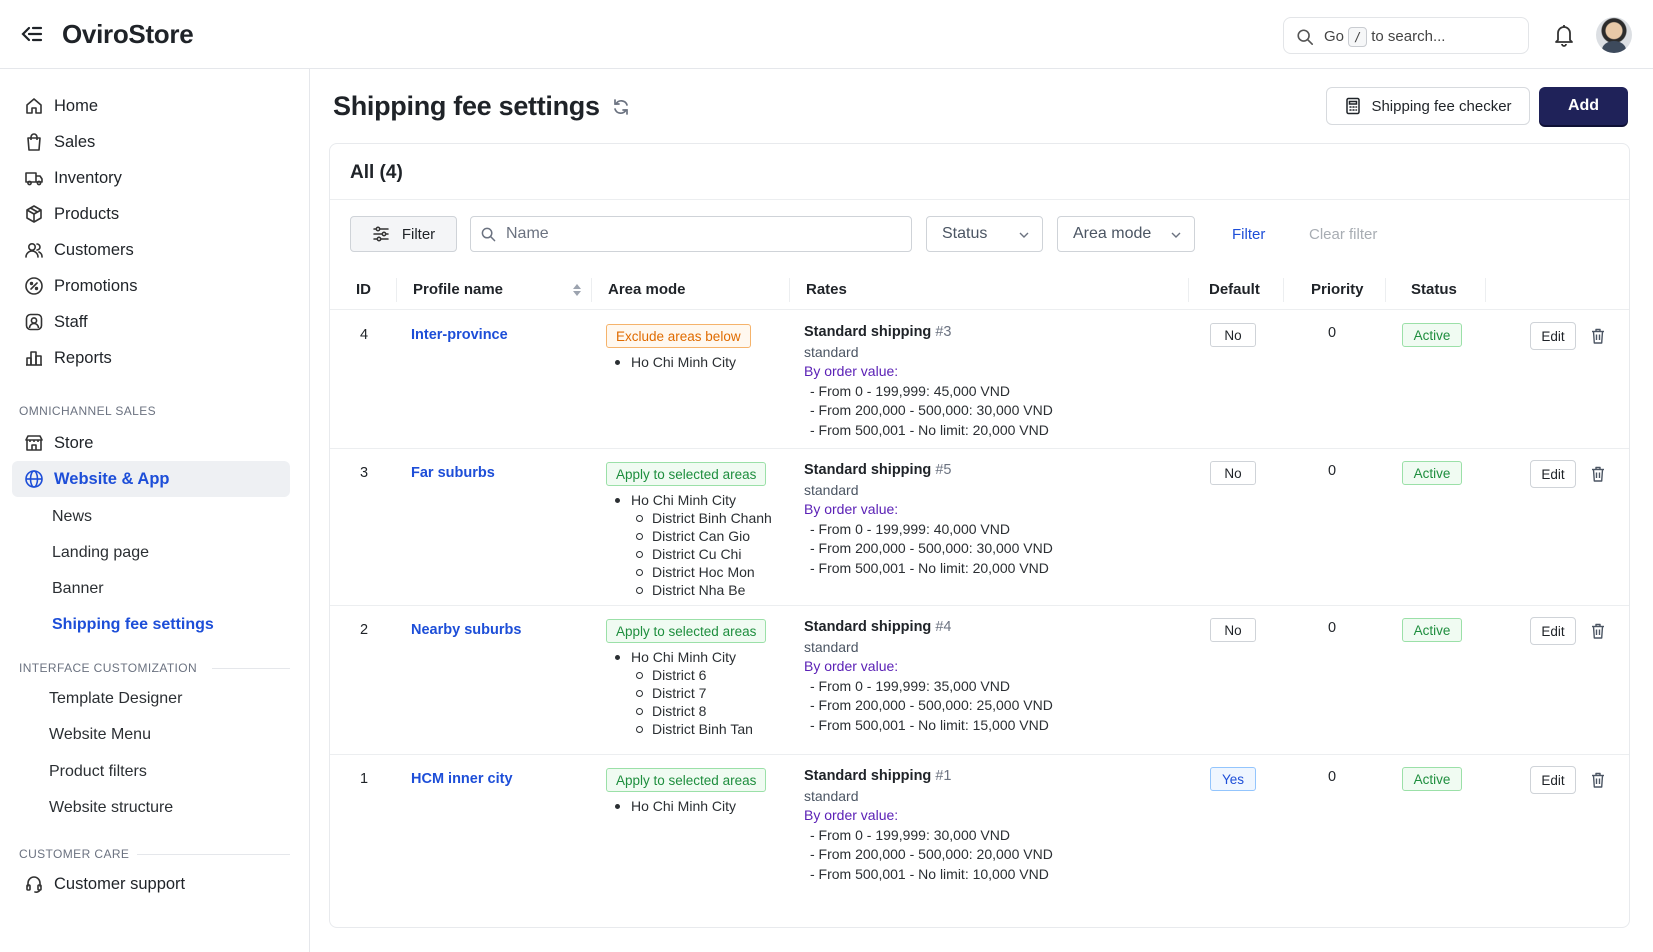 The image size is (1653, 952). I want to click on status-select: Status, so click(984, 234).